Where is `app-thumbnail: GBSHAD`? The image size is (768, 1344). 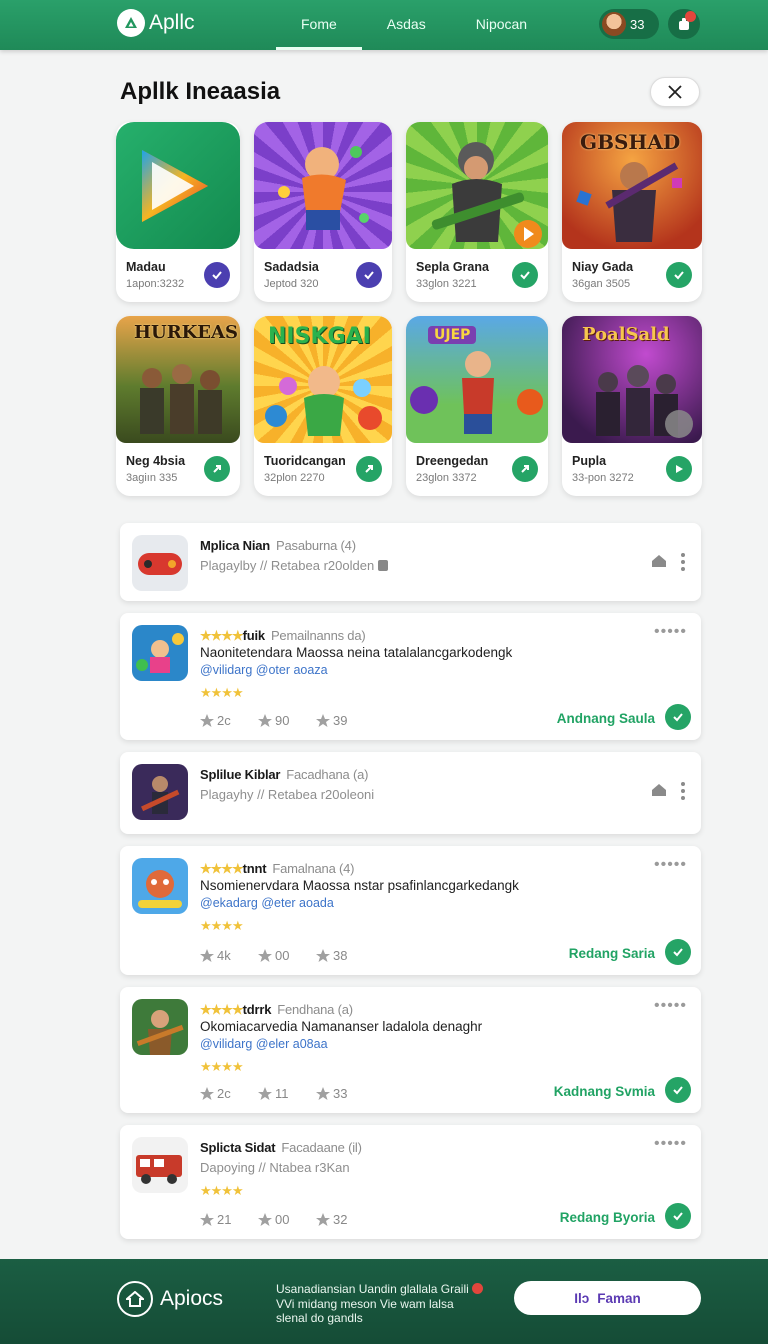 app-thumbnail: GBSHAD is located at coordinates (632, 185).